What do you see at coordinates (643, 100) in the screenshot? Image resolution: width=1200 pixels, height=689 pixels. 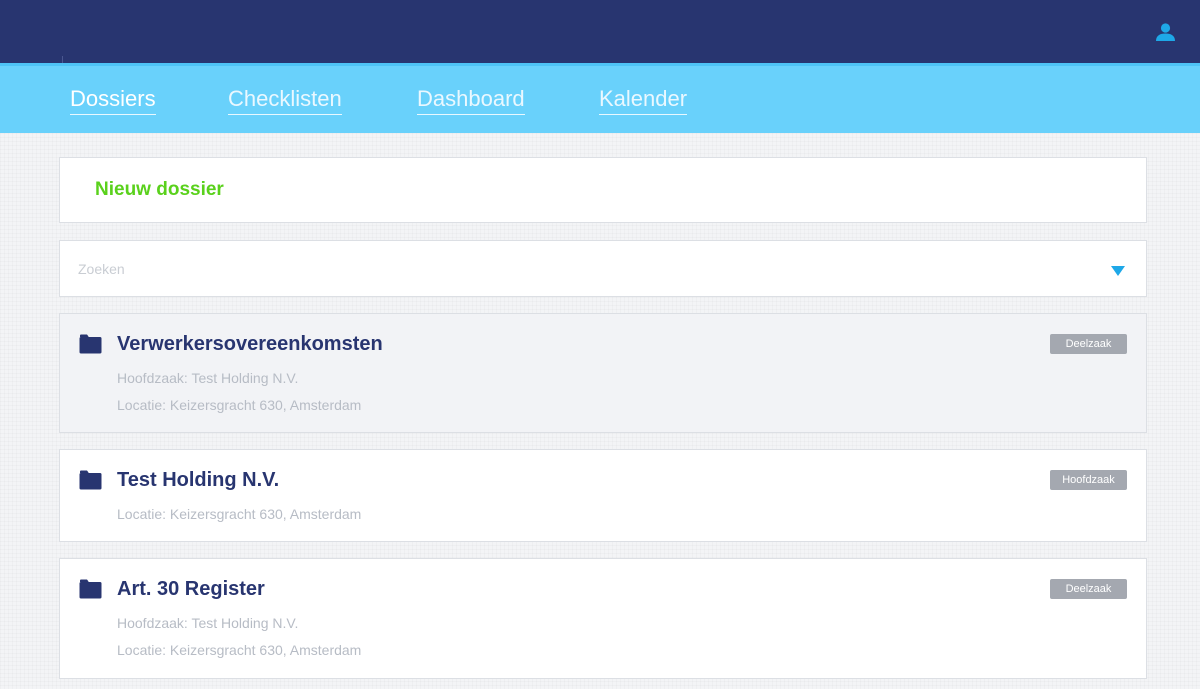 I see `tab-kalender: Kalender` at bounding box center [643, 100].